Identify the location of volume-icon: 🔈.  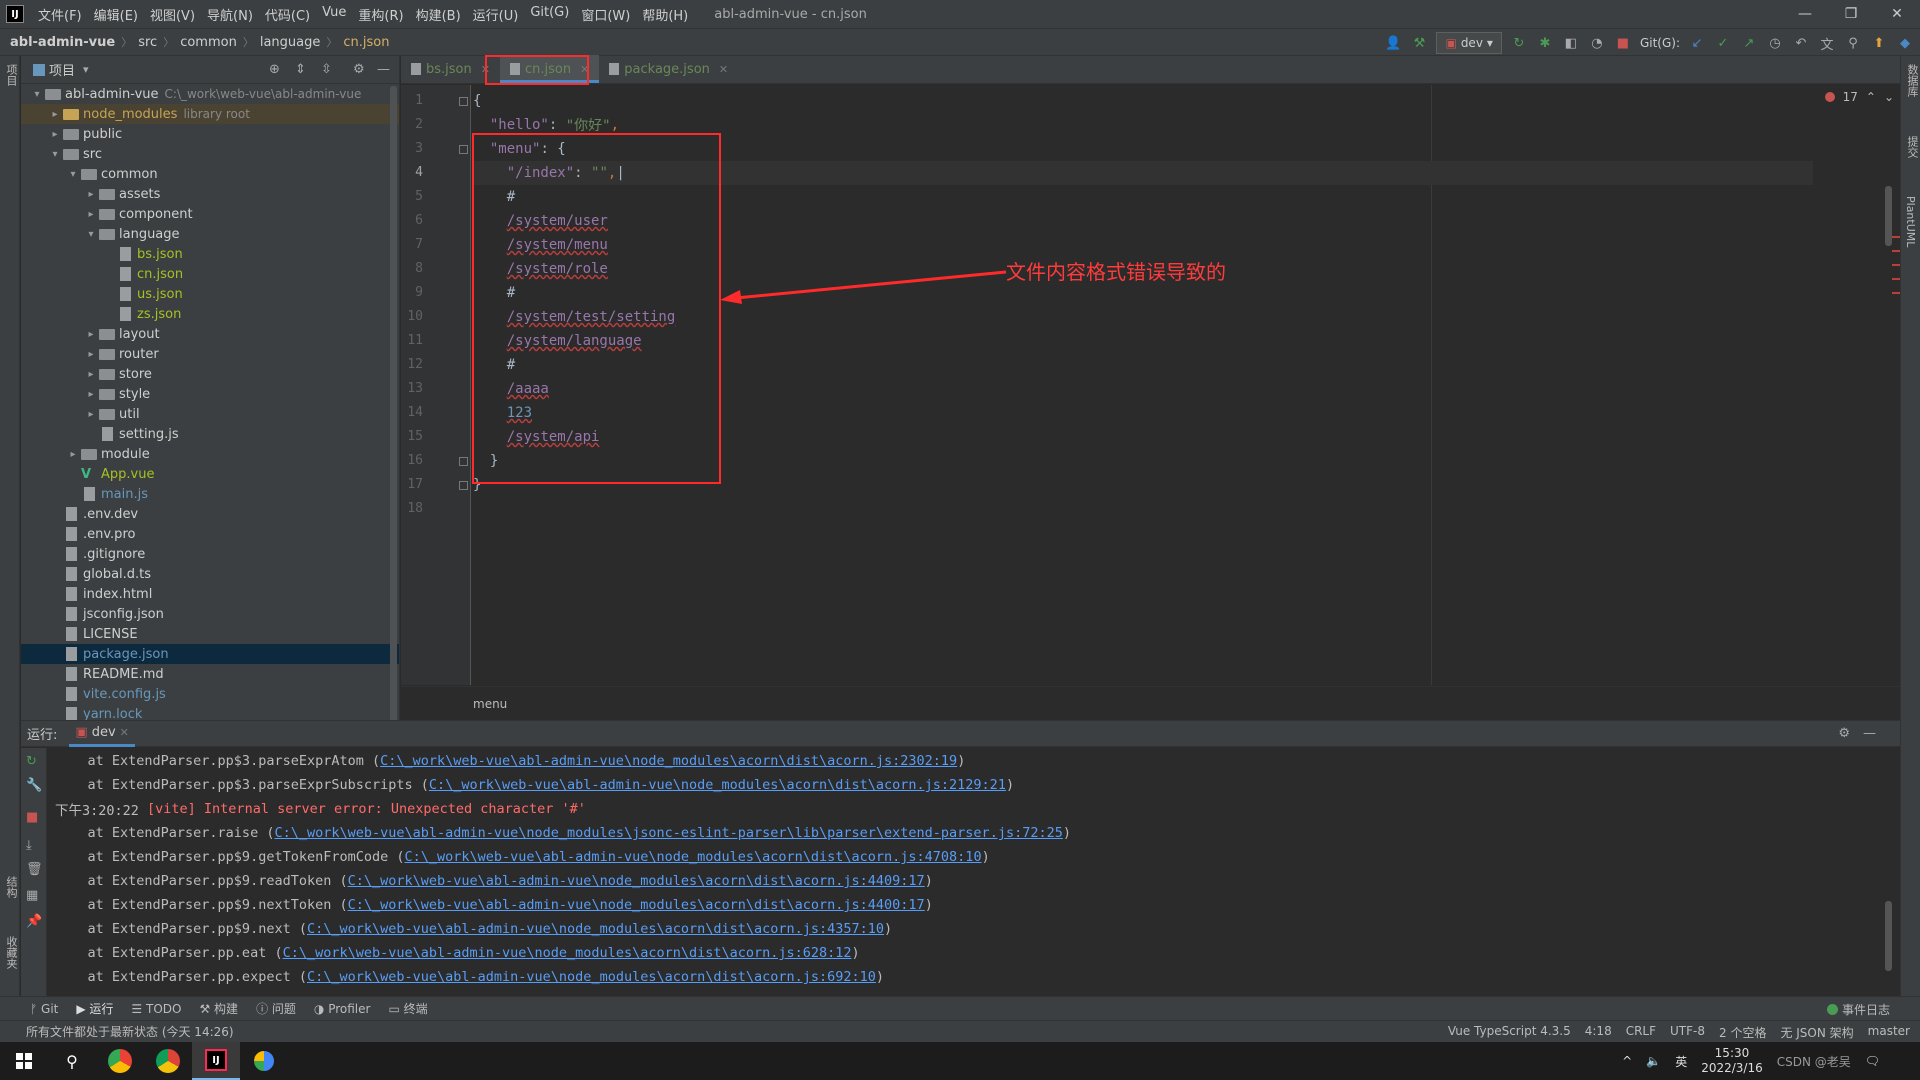
(1653, 1061).